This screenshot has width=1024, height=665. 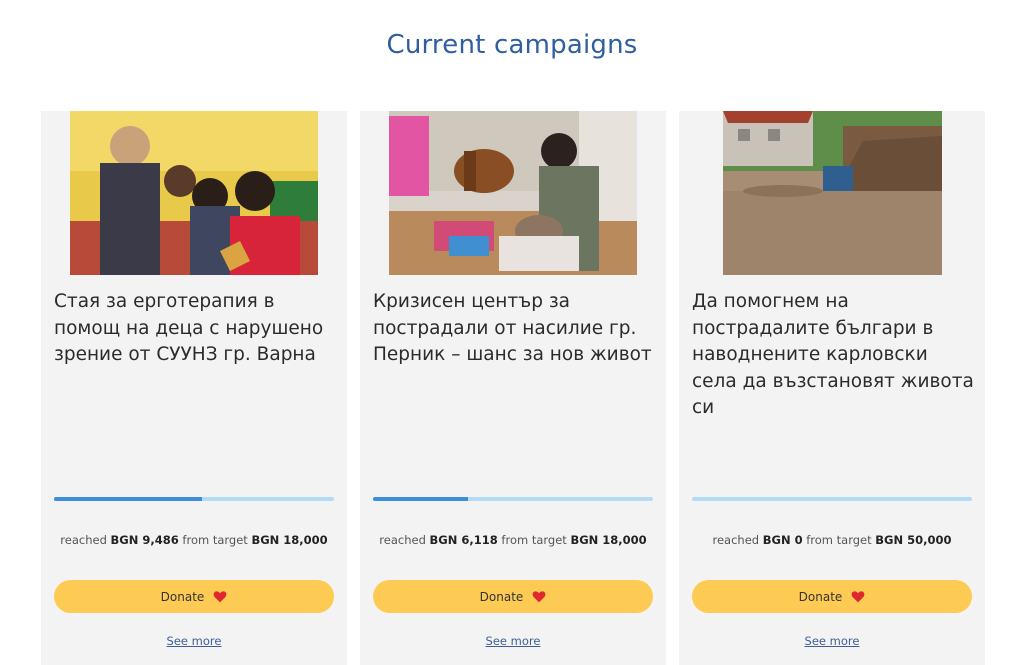 What do you see at coordinates (782, 540) in the screenshot?
I see `reached-amount: BGN 0` at bounding box center [782, 540].